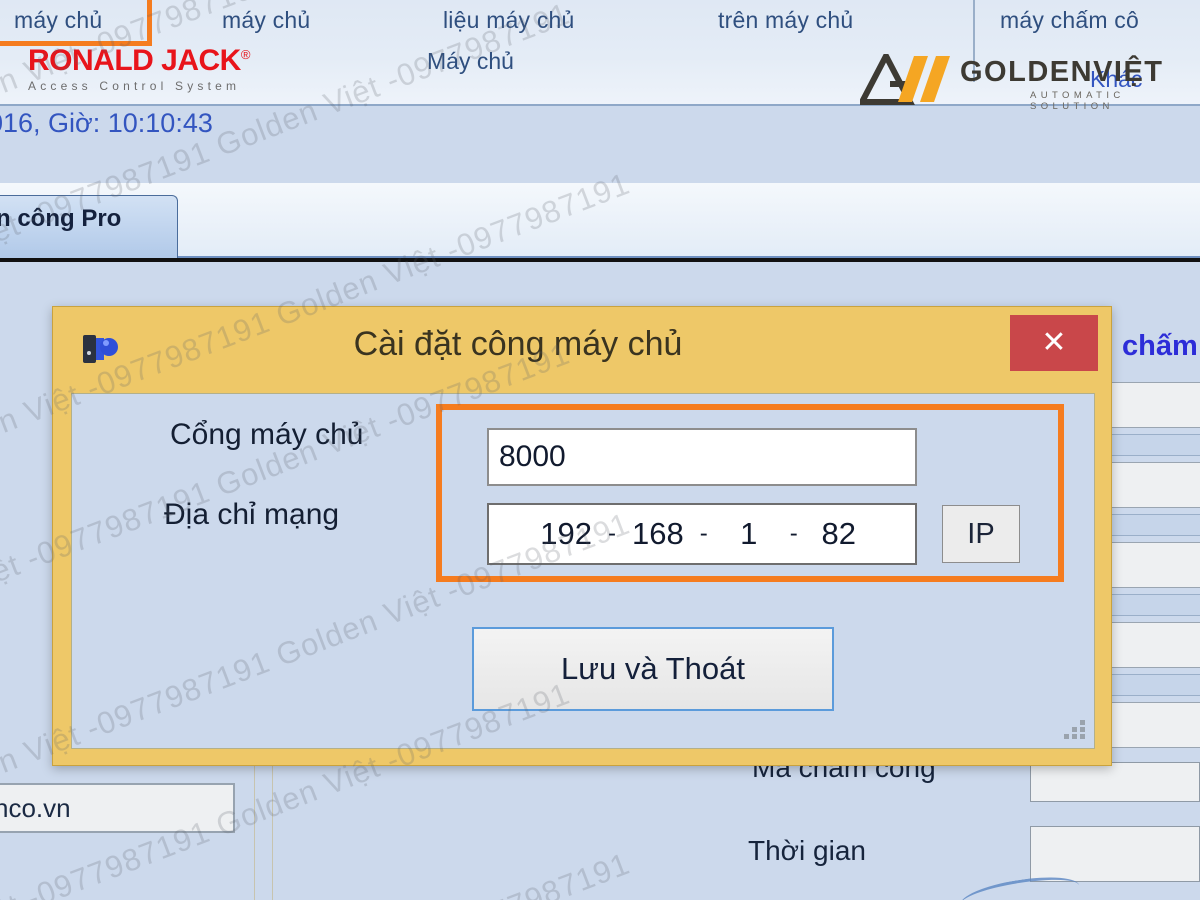  Describe the element at coordinates (117, 808) in the screenshot. I see `background-website-field: nco.vn` at that location.